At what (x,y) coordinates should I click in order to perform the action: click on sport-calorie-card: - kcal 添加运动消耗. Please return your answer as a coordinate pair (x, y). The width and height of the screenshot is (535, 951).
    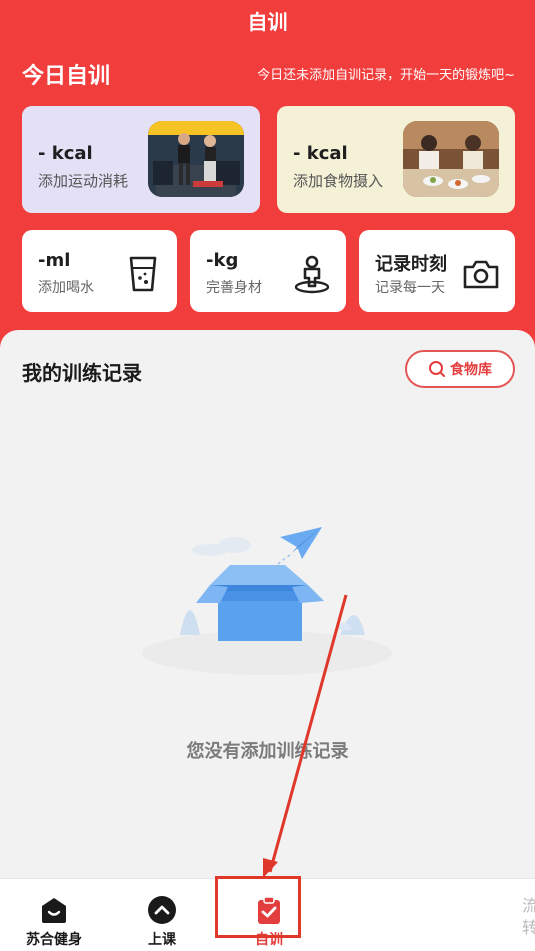
    Looking at the image, I should click on (141, 159).